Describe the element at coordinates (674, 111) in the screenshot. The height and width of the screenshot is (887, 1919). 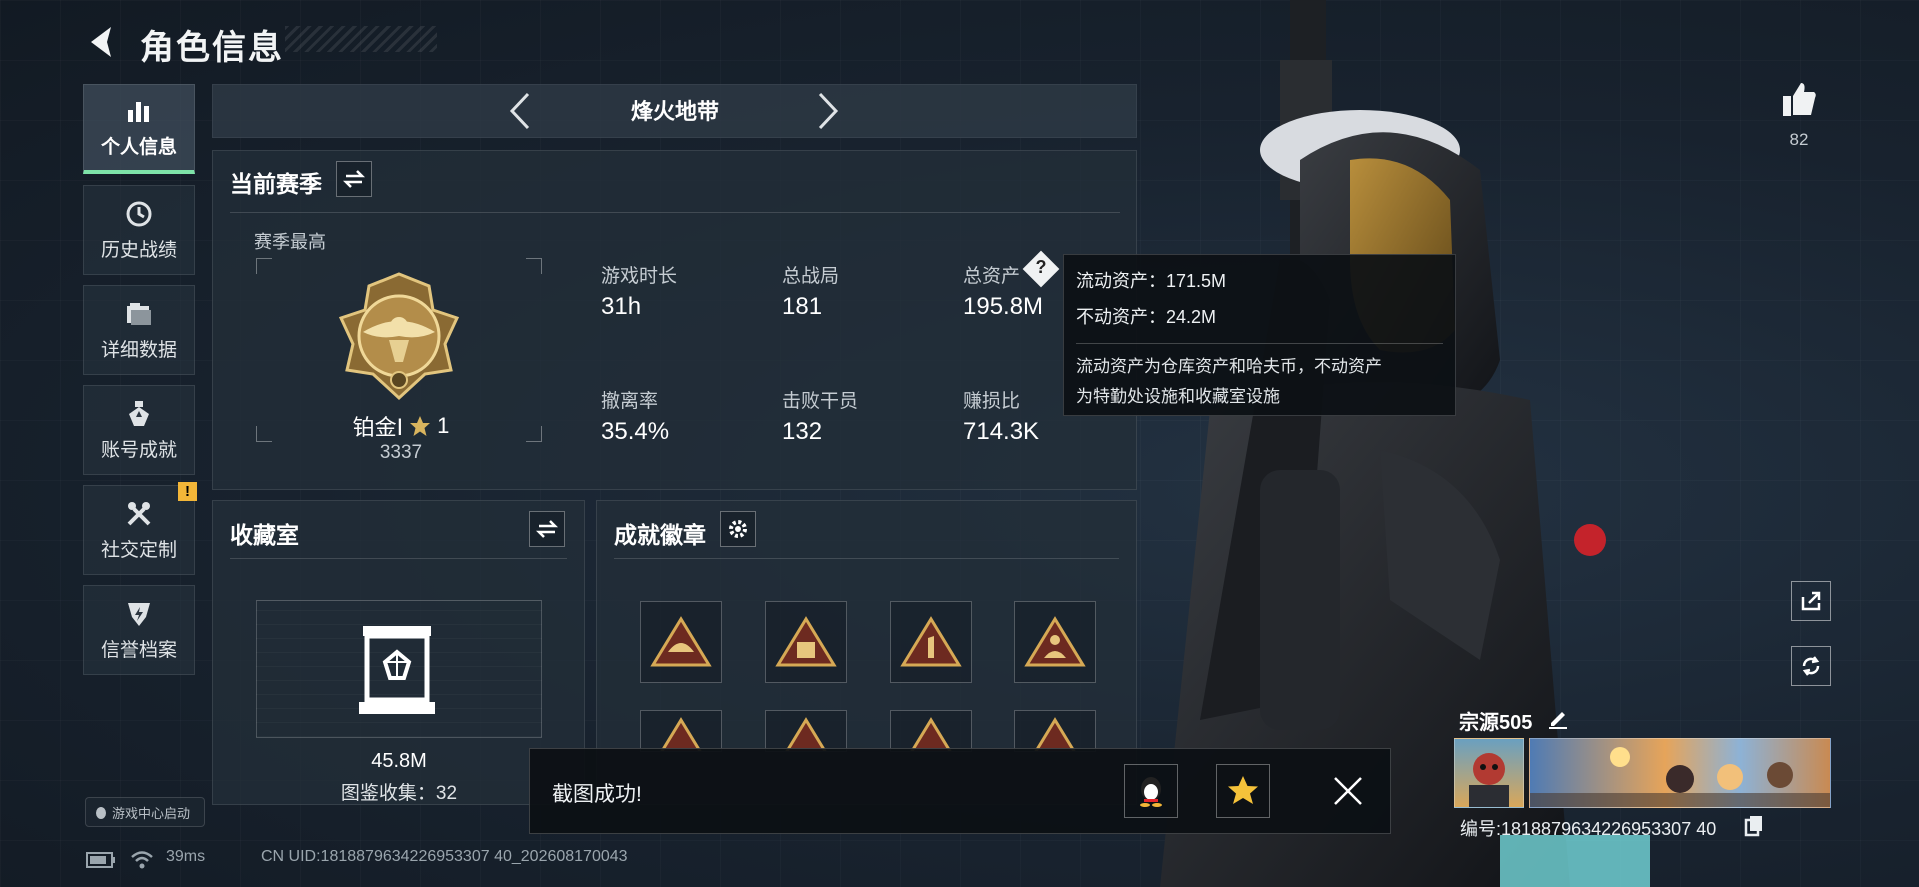
I see `mode-title: 烽火地带` at that location.